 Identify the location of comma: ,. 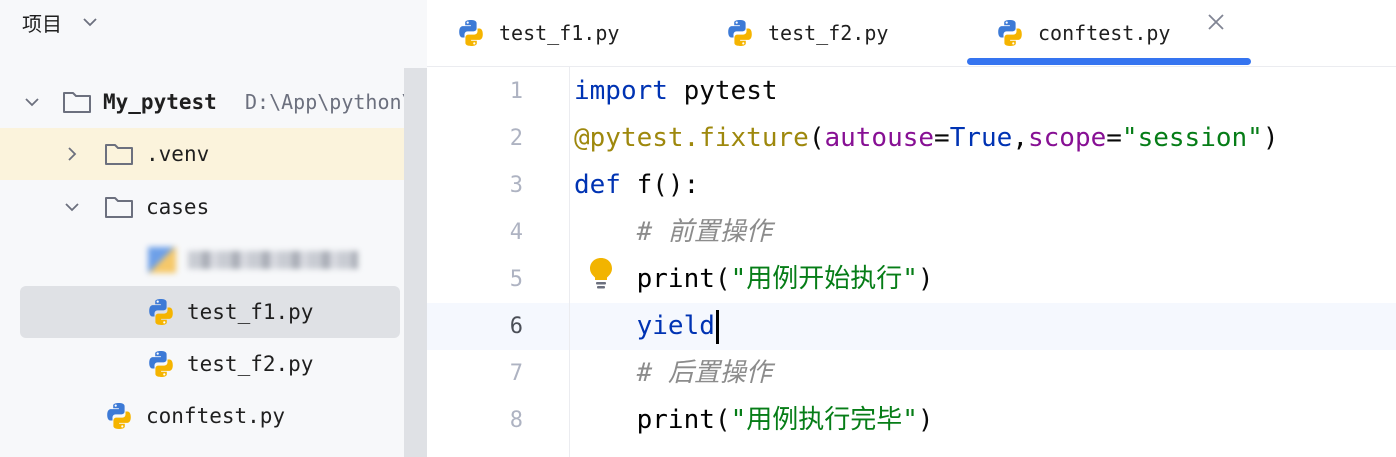
(1020, 138).